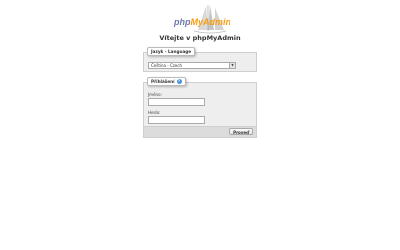 The height and width of the screenshot is (250, 400). What do you see at coordinates (176, 102) in the screenshot?
I see `username-field` at bounding box center [176, 102].